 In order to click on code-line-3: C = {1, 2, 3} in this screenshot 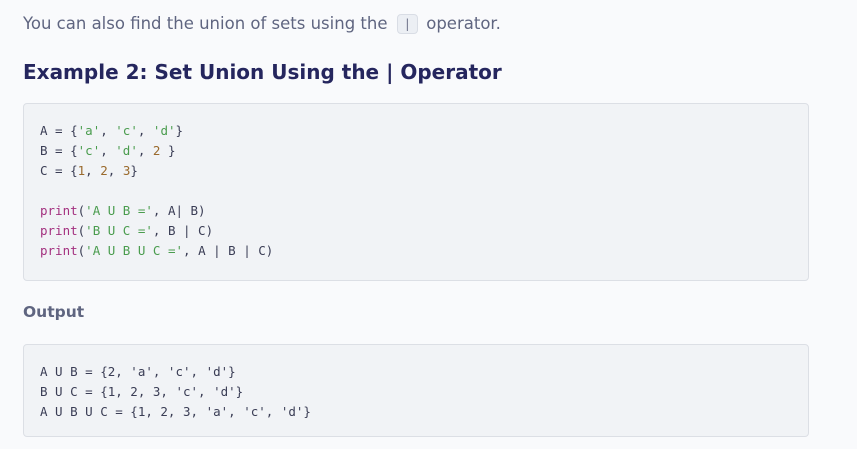, I will do `click(89, 170)`.